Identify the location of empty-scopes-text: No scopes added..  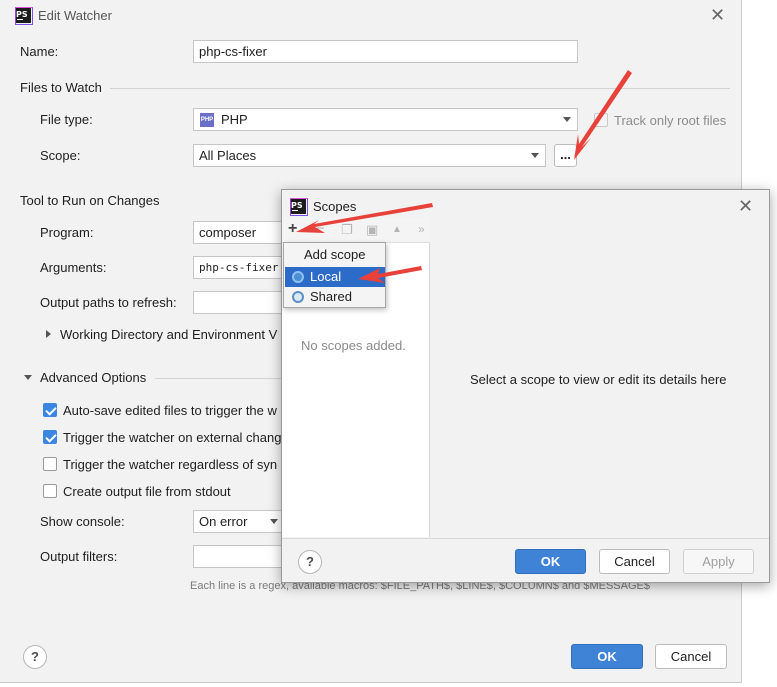
(353, 345).